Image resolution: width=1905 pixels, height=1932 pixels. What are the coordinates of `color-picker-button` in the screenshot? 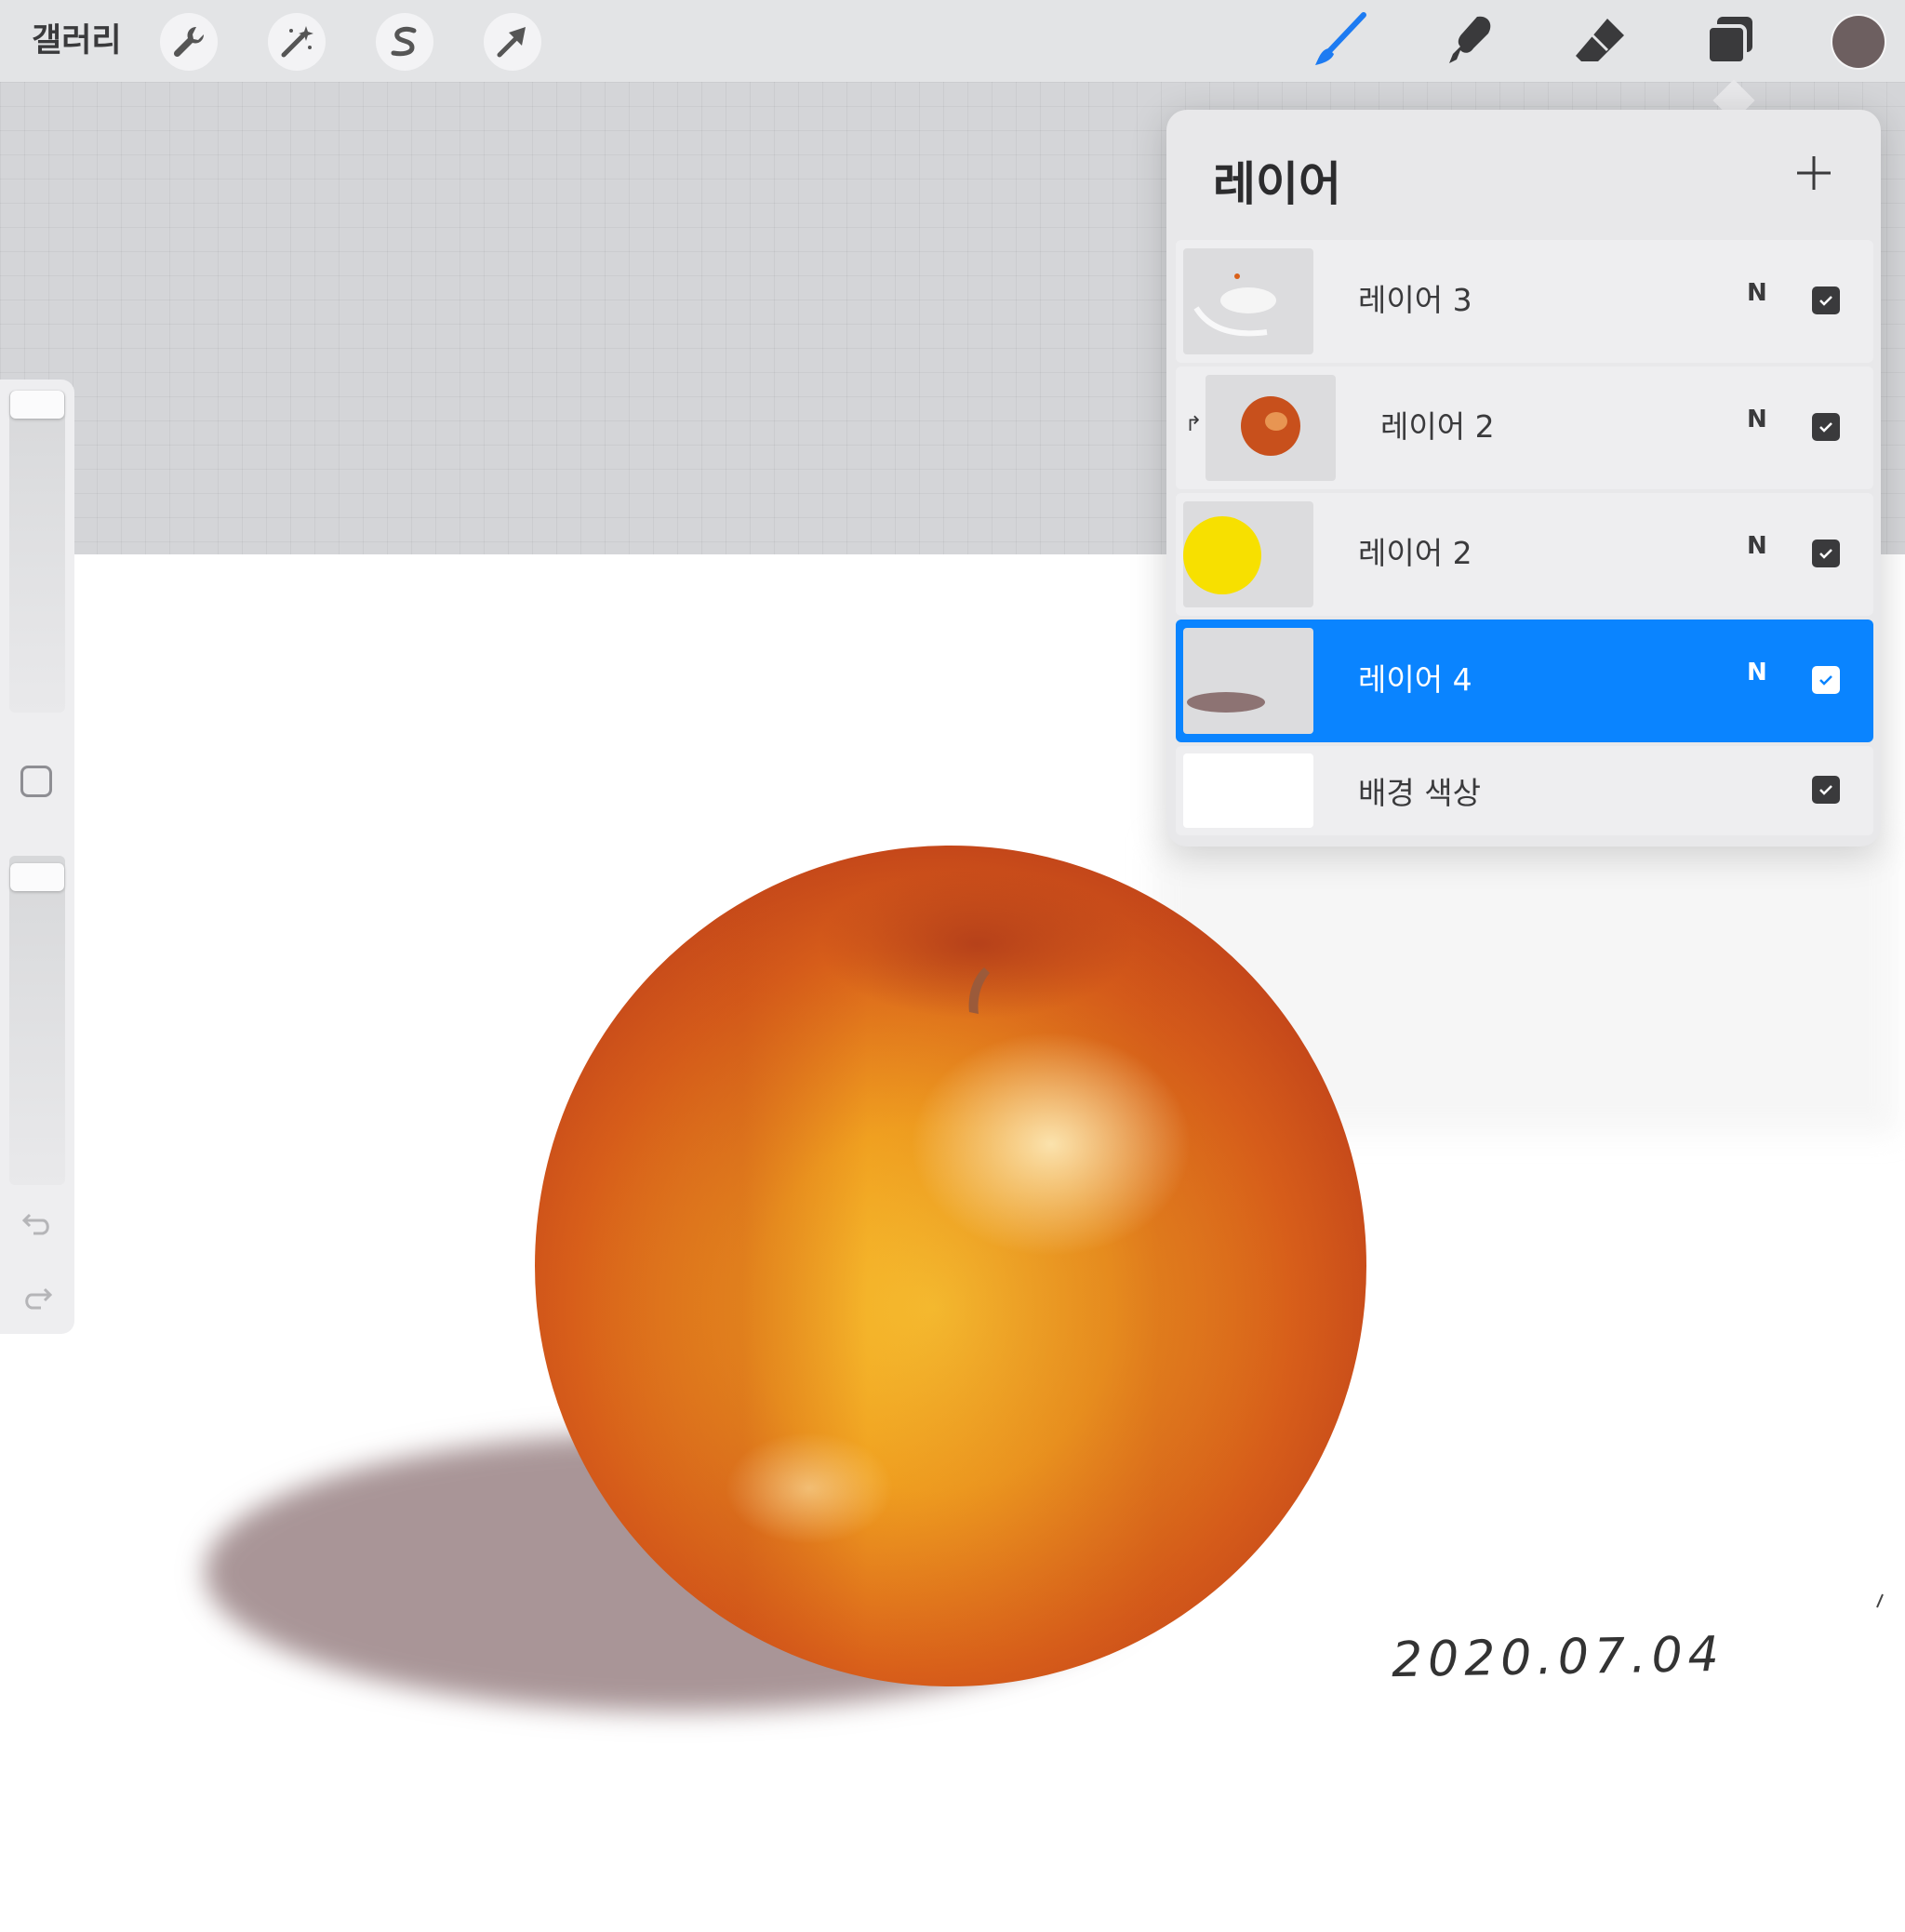 It's located at (1858, 42).